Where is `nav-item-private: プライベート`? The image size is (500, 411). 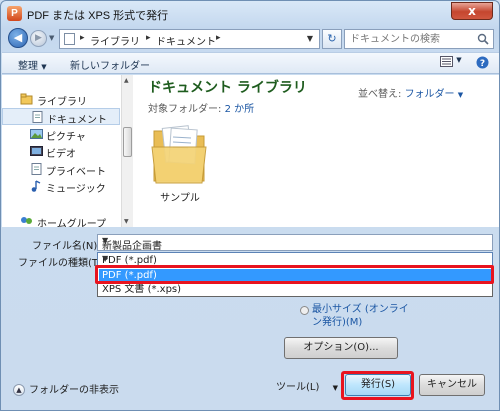 nav-item-private: プライベート is located at coordinates (61, 169).